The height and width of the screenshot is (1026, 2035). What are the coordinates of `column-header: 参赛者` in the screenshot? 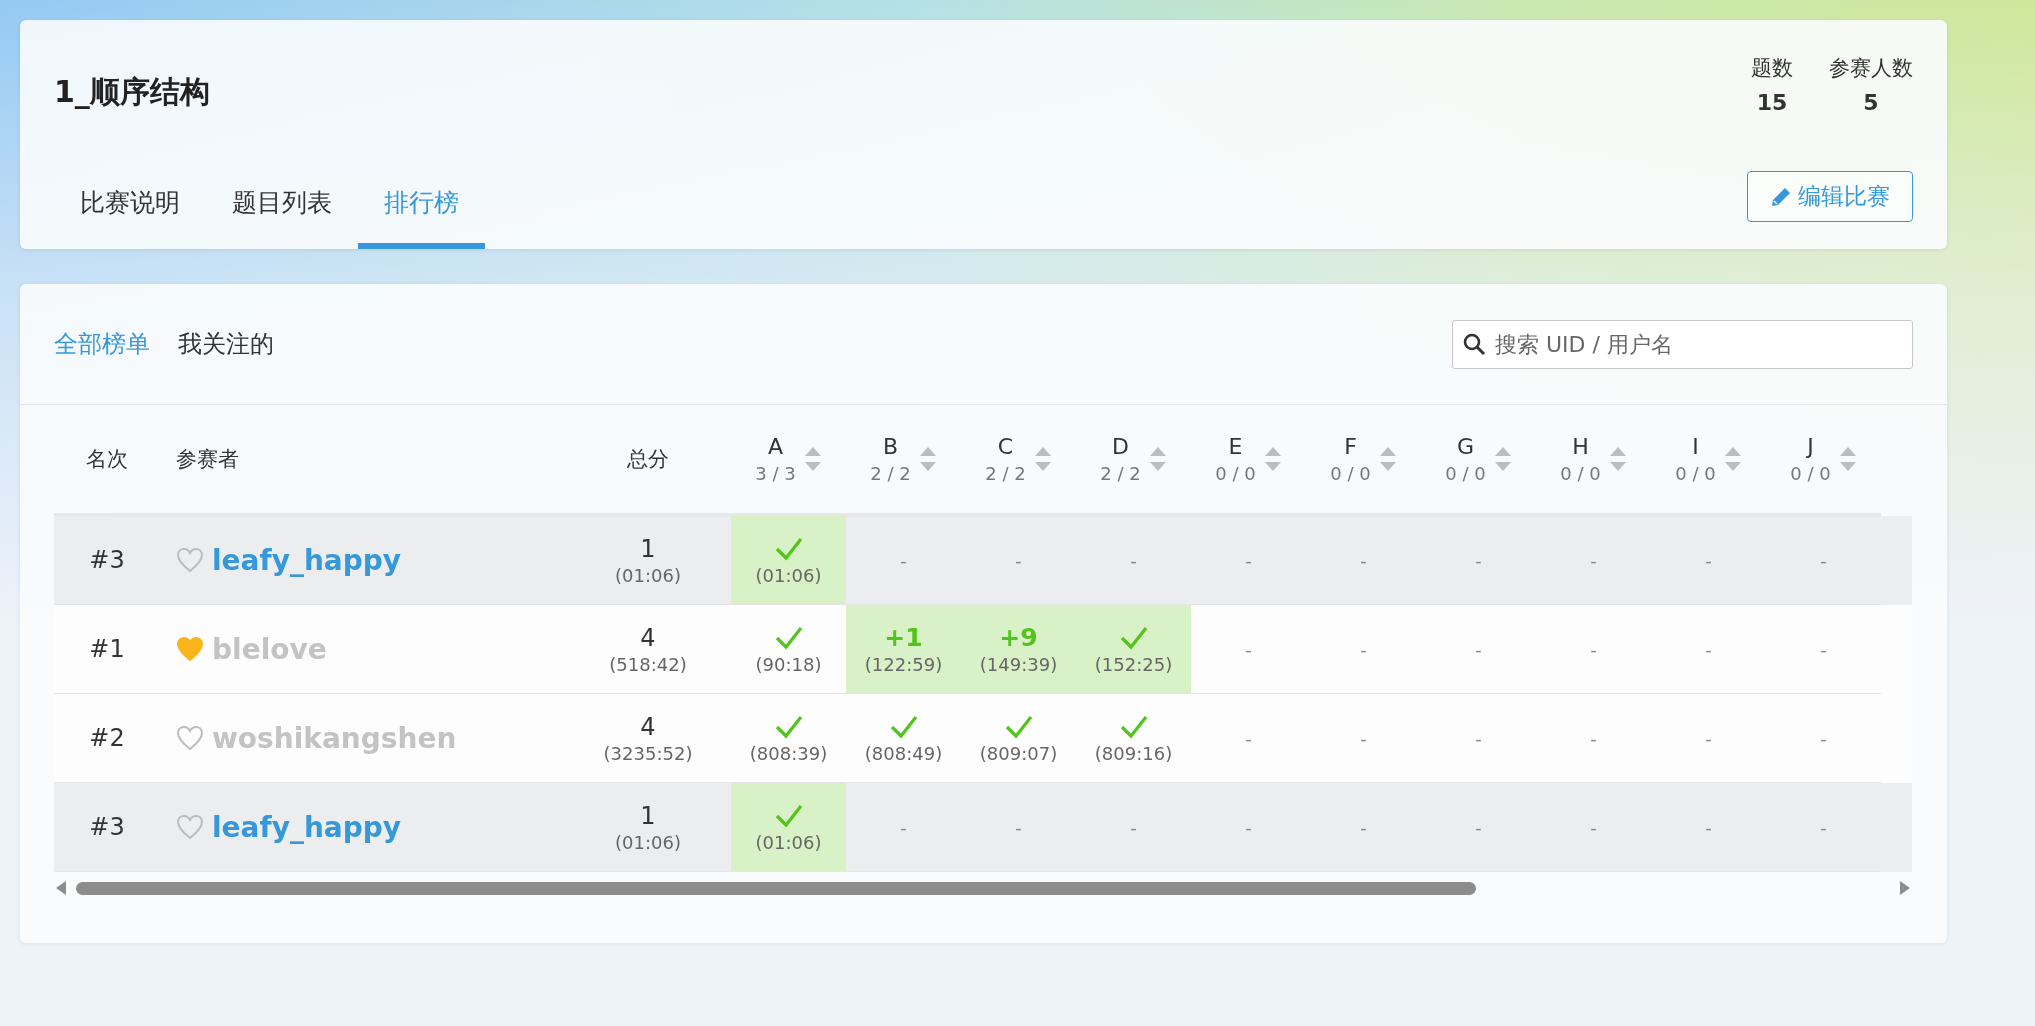 It's located at (207, 459).